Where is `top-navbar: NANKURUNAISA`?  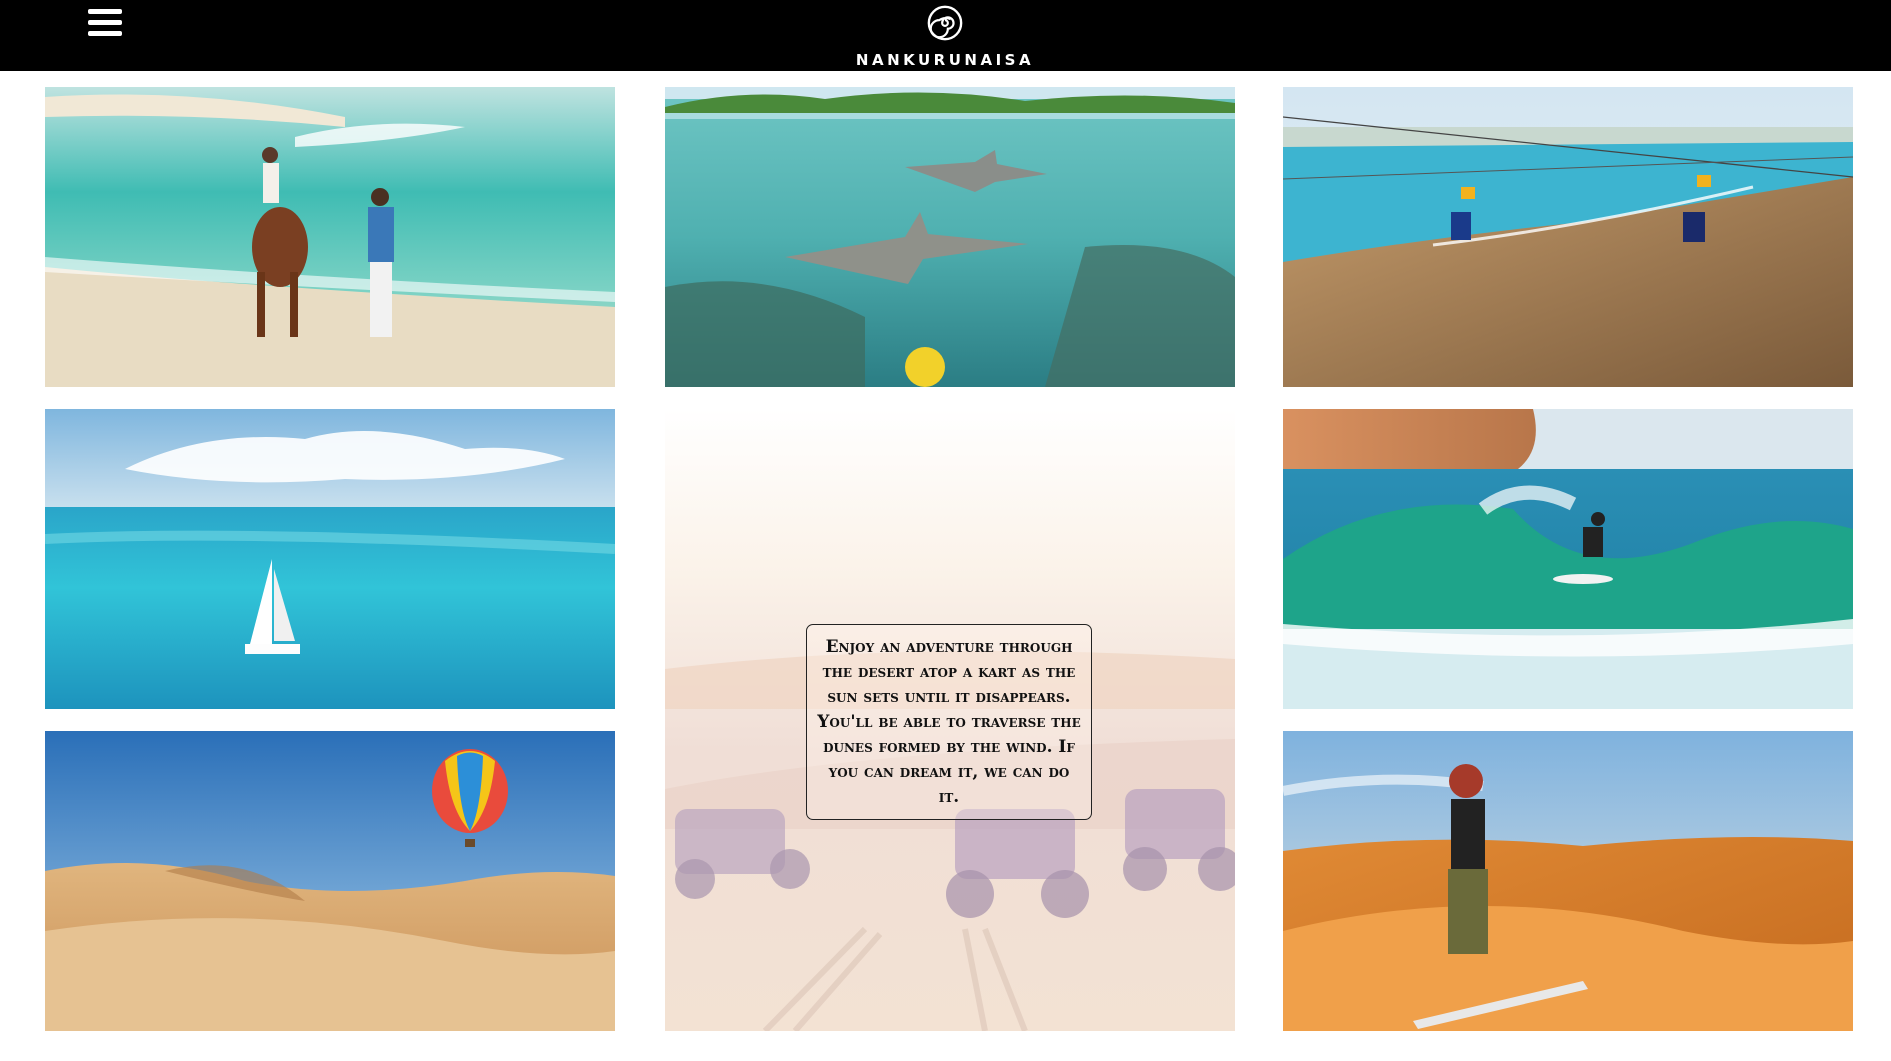
top-navbar: NANKURUNAISA is located at coordinates (945, 35).